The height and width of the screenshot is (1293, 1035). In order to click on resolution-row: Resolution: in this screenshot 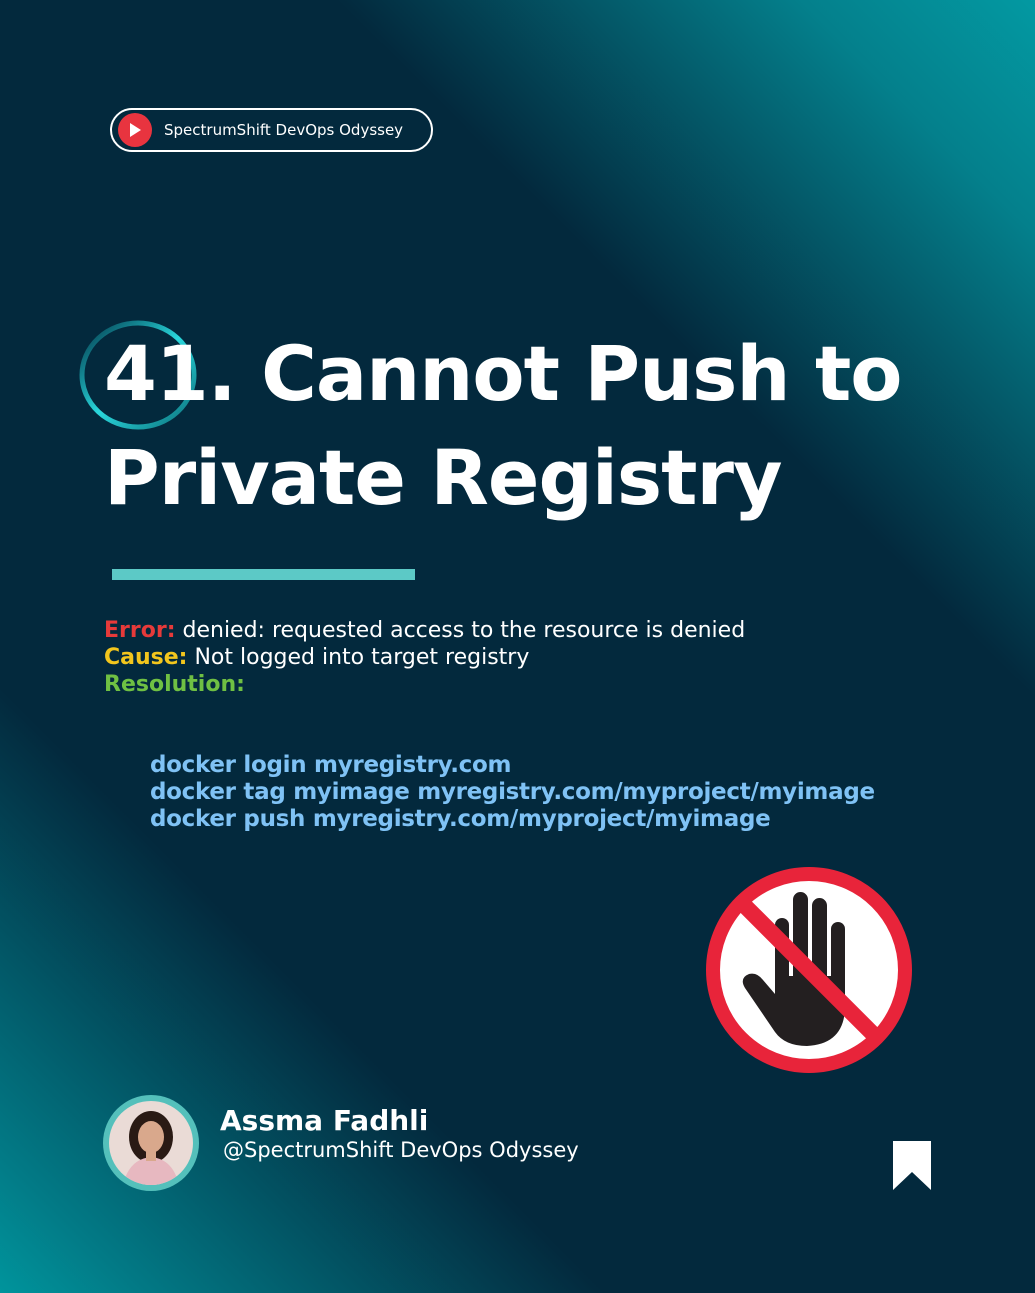, I will do `click(534, 684)`.